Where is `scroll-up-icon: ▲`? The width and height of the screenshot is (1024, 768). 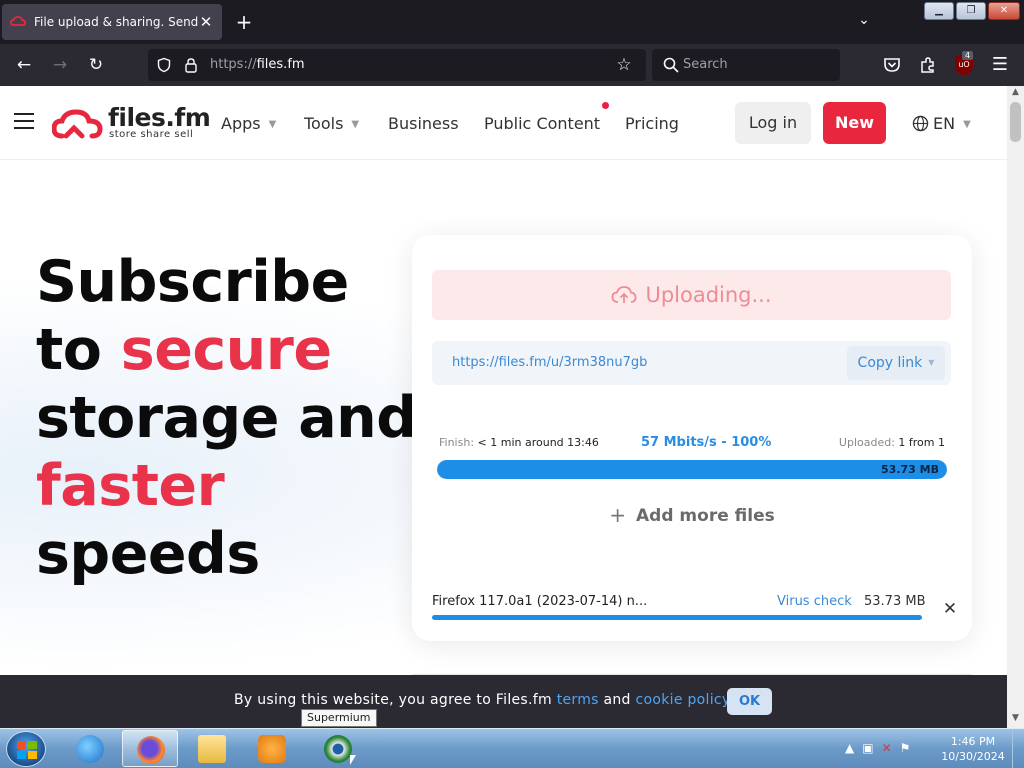
scroll-up-icon: ▲ is located at coordinates (1015, 94).